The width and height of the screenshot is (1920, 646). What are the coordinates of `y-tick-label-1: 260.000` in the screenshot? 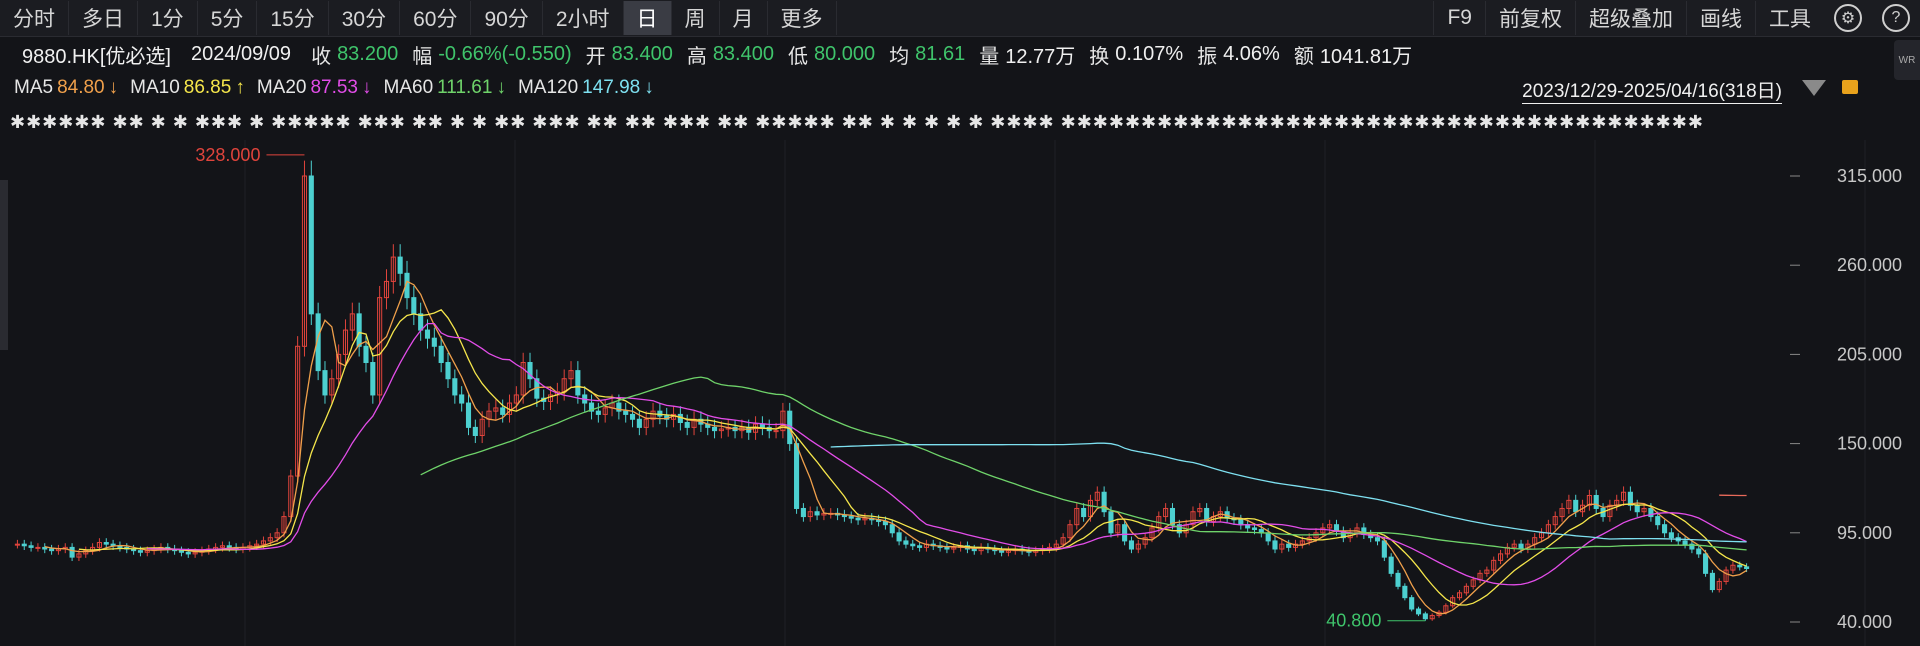 It's located at (1869, 265).